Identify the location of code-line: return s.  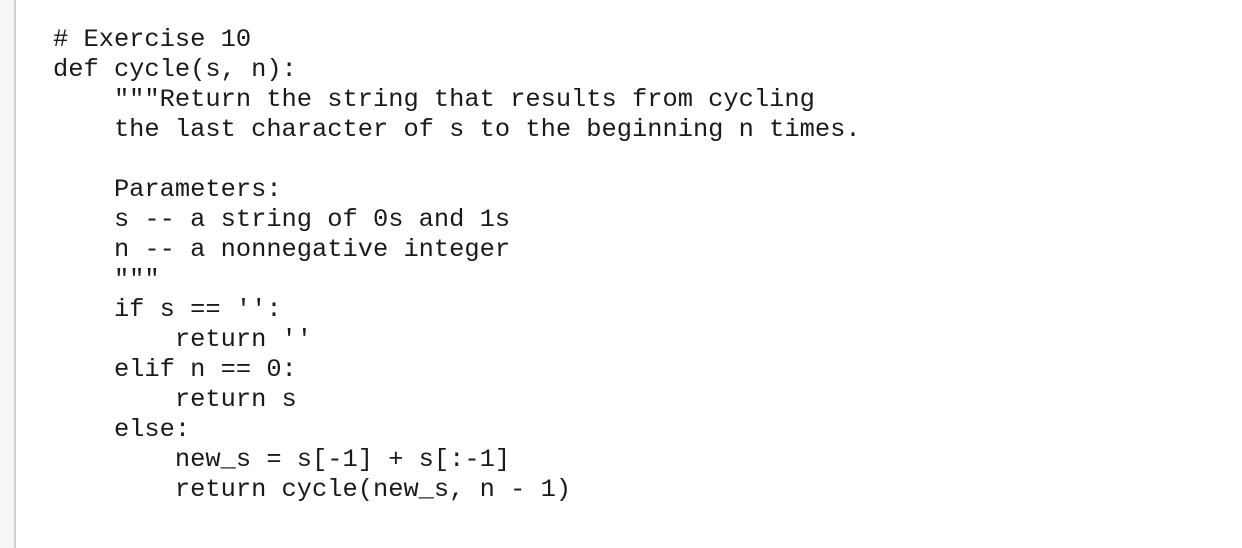
(175, 399).